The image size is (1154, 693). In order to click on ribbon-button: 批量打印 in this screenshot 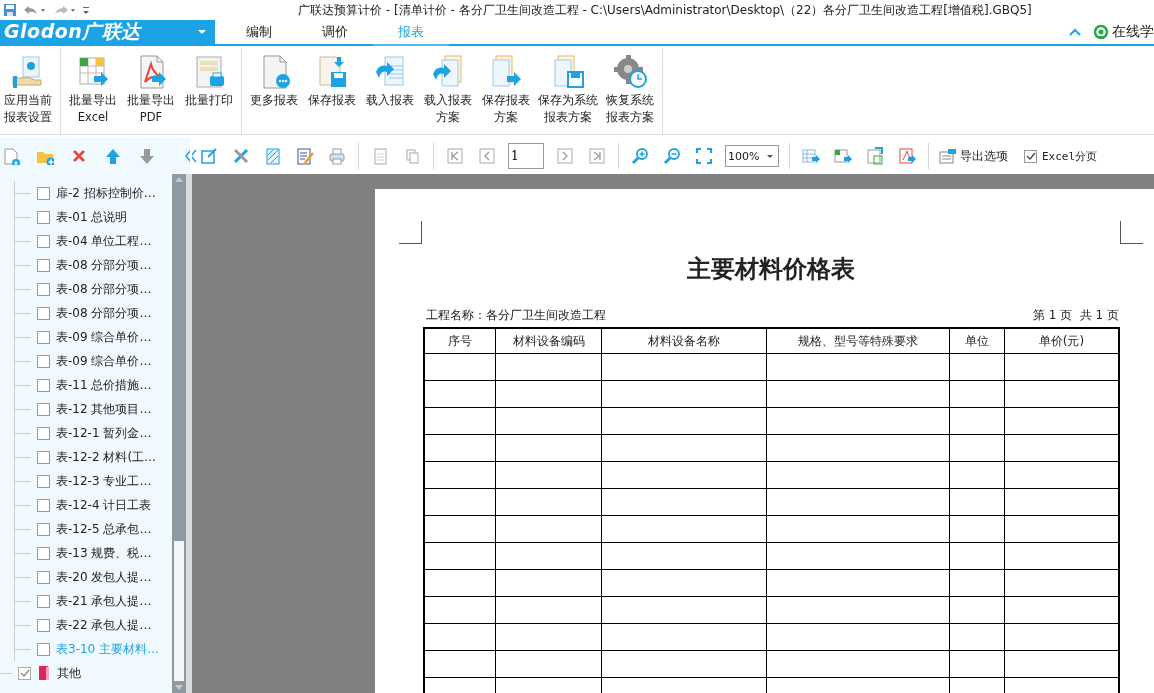, I will do `click(209, 91)`.